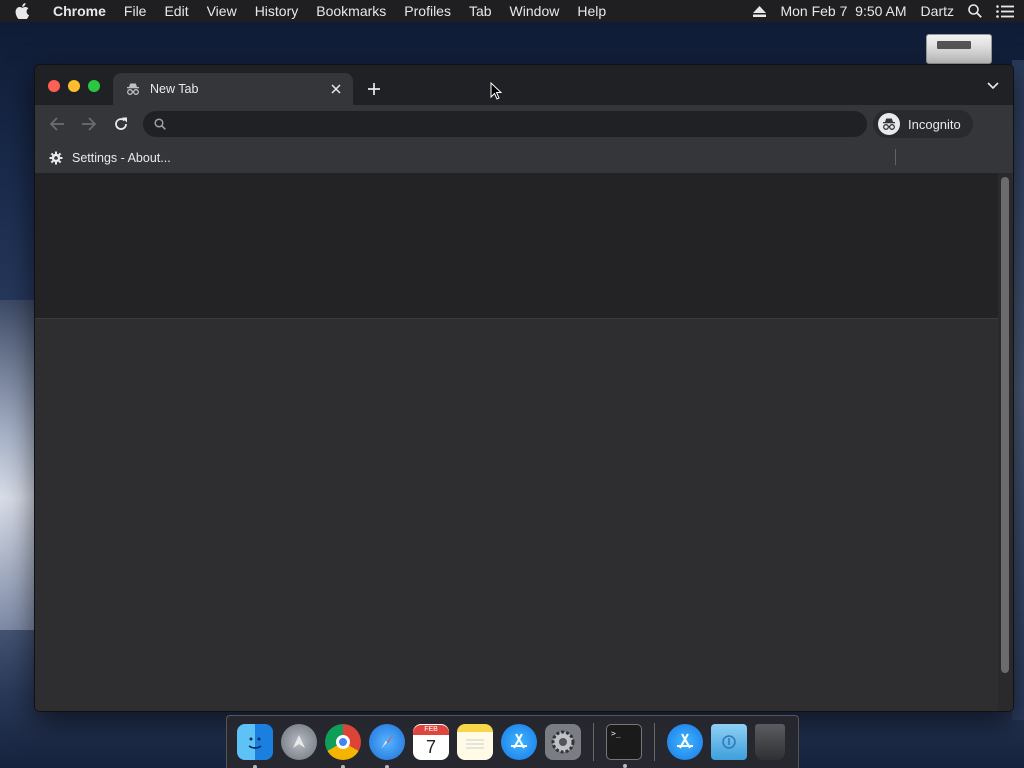 The image size is (1024, 768). What do you see at coordinates (770, 742) in the screenshot?
I see `trash-icon` at bounding box center [770, 742].